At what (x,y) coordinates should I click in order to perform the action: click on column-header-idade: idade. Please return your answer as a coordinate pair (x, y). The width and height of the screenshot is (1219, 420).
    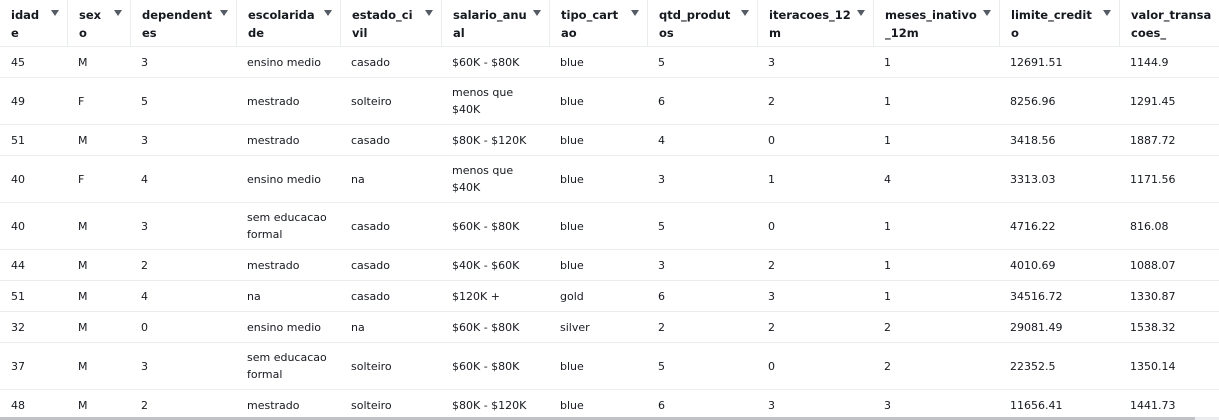
    Looking at the image, I should click on (33, 23).